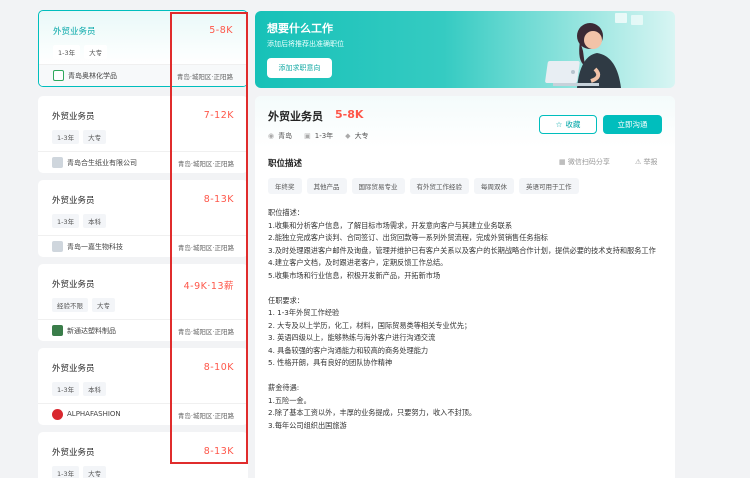 The image size is (750, 478). What do you see at coordinates (300, 28) in the screenshot?
I see `banner-title: 想要什么工作` at bounding box center [300, 28].